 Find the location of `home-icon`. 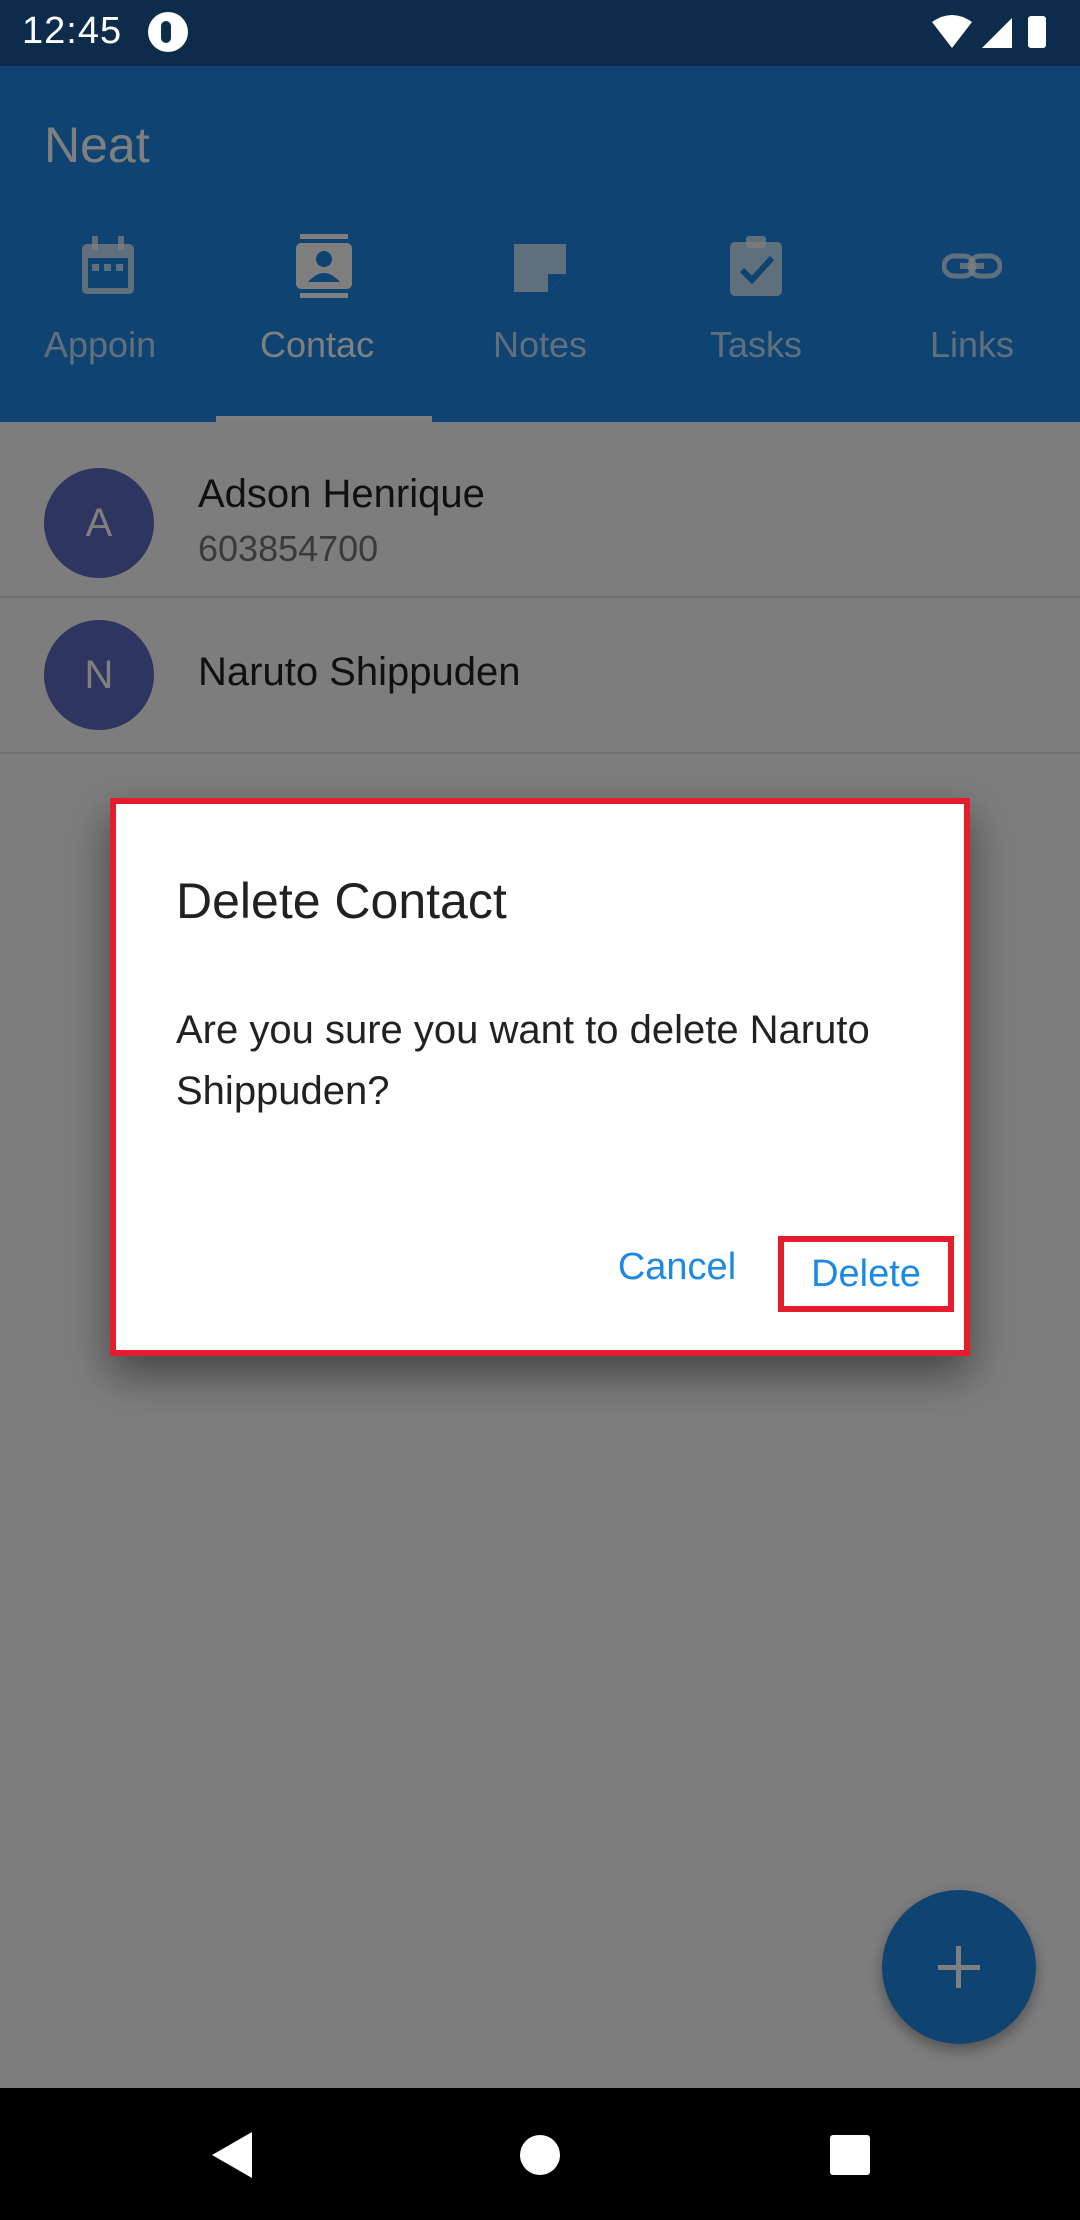

home-icon is located at coordinates (540, 2155).